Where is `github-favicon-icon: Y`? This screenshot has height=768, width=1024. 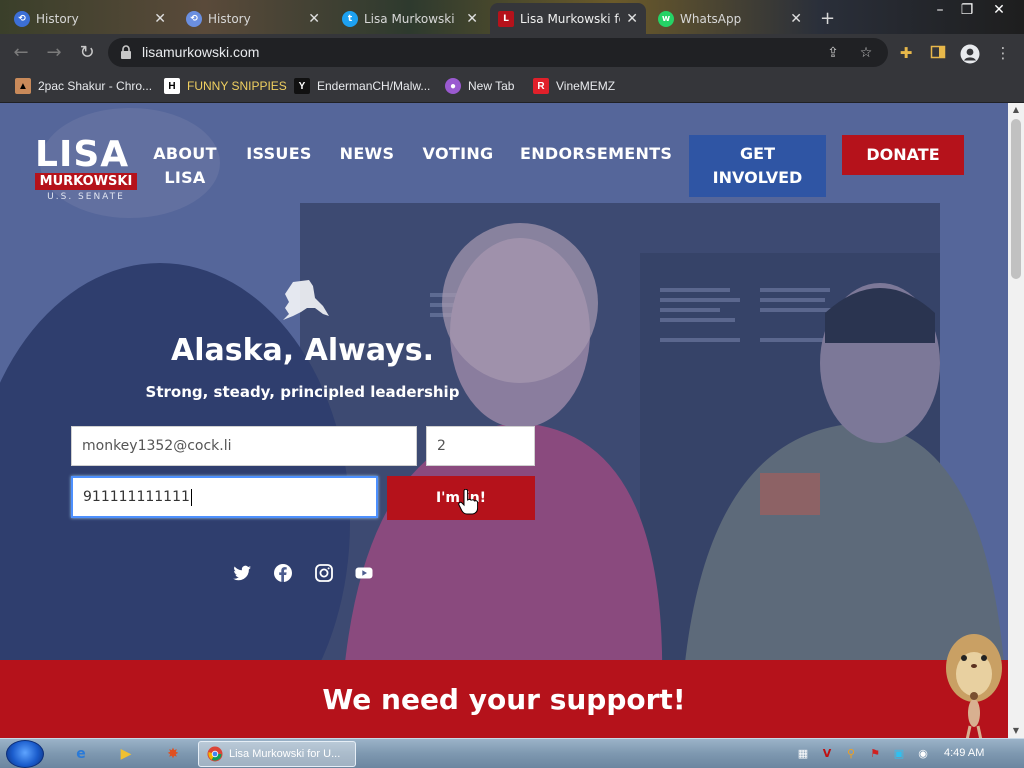
github-favicon-icon: Y is located at coordinates (302, 86).